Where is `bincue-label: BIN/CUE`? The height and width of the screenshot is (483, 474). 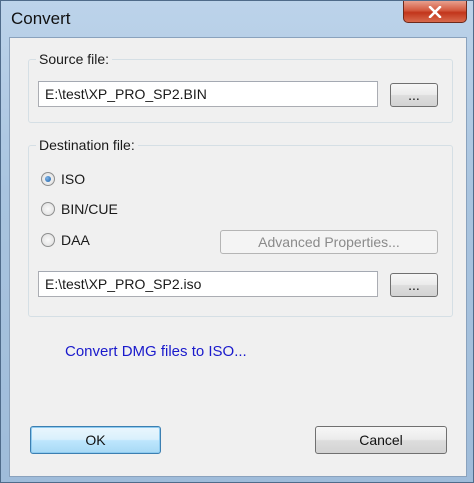 bincue-label: BIN/CUE is located at coordinates (89, 209).